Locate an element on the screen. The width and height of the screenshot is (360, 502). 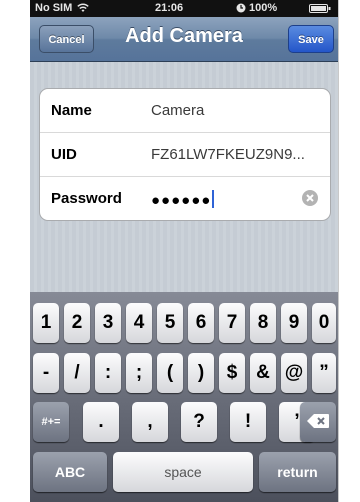
battery-percent: 100% is located at coordinates (263, 8).